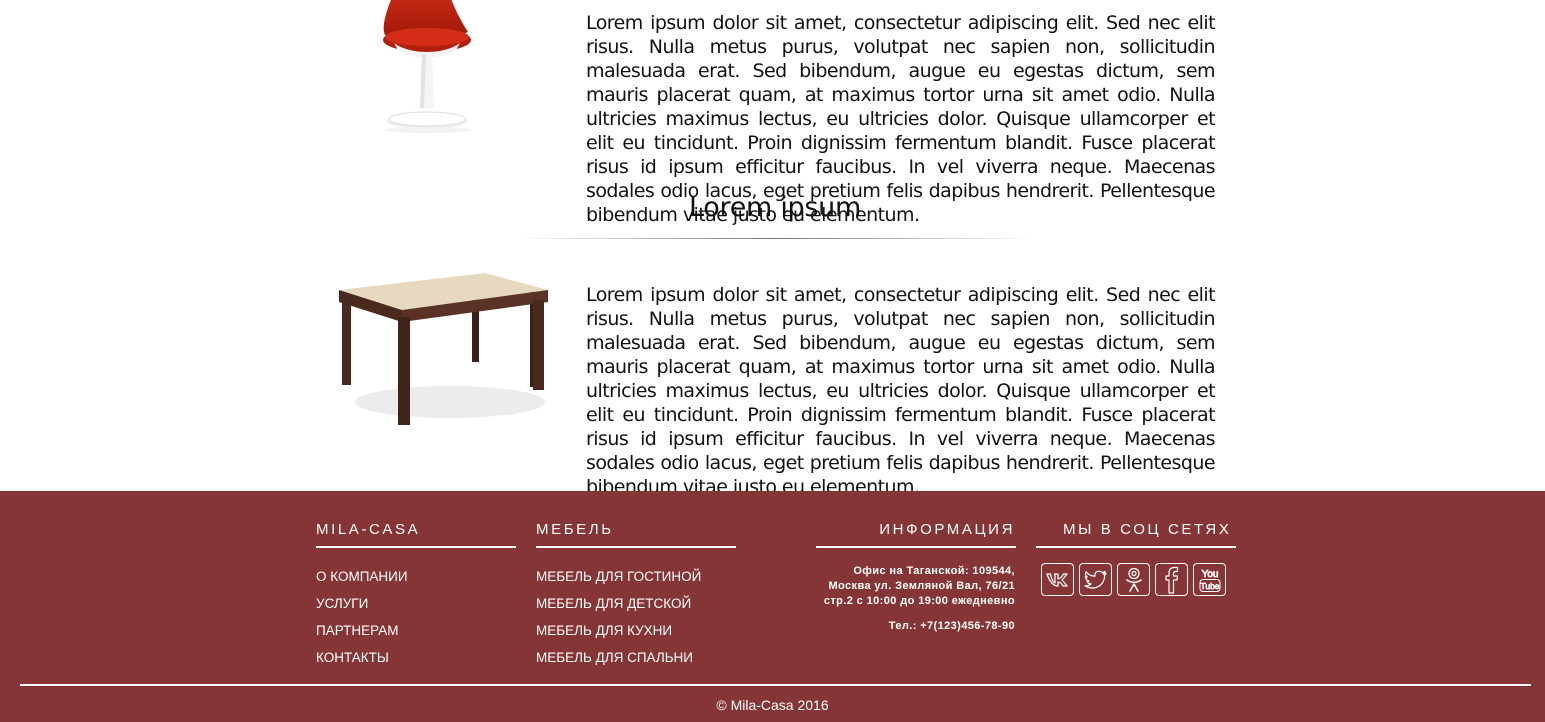 The image size is (1545, 722). What do you see at coordinates (416, 657) in the screenshot?
I see `footer-link-contacts: КОНТАКТЫ` at bounding box center [416, 657].